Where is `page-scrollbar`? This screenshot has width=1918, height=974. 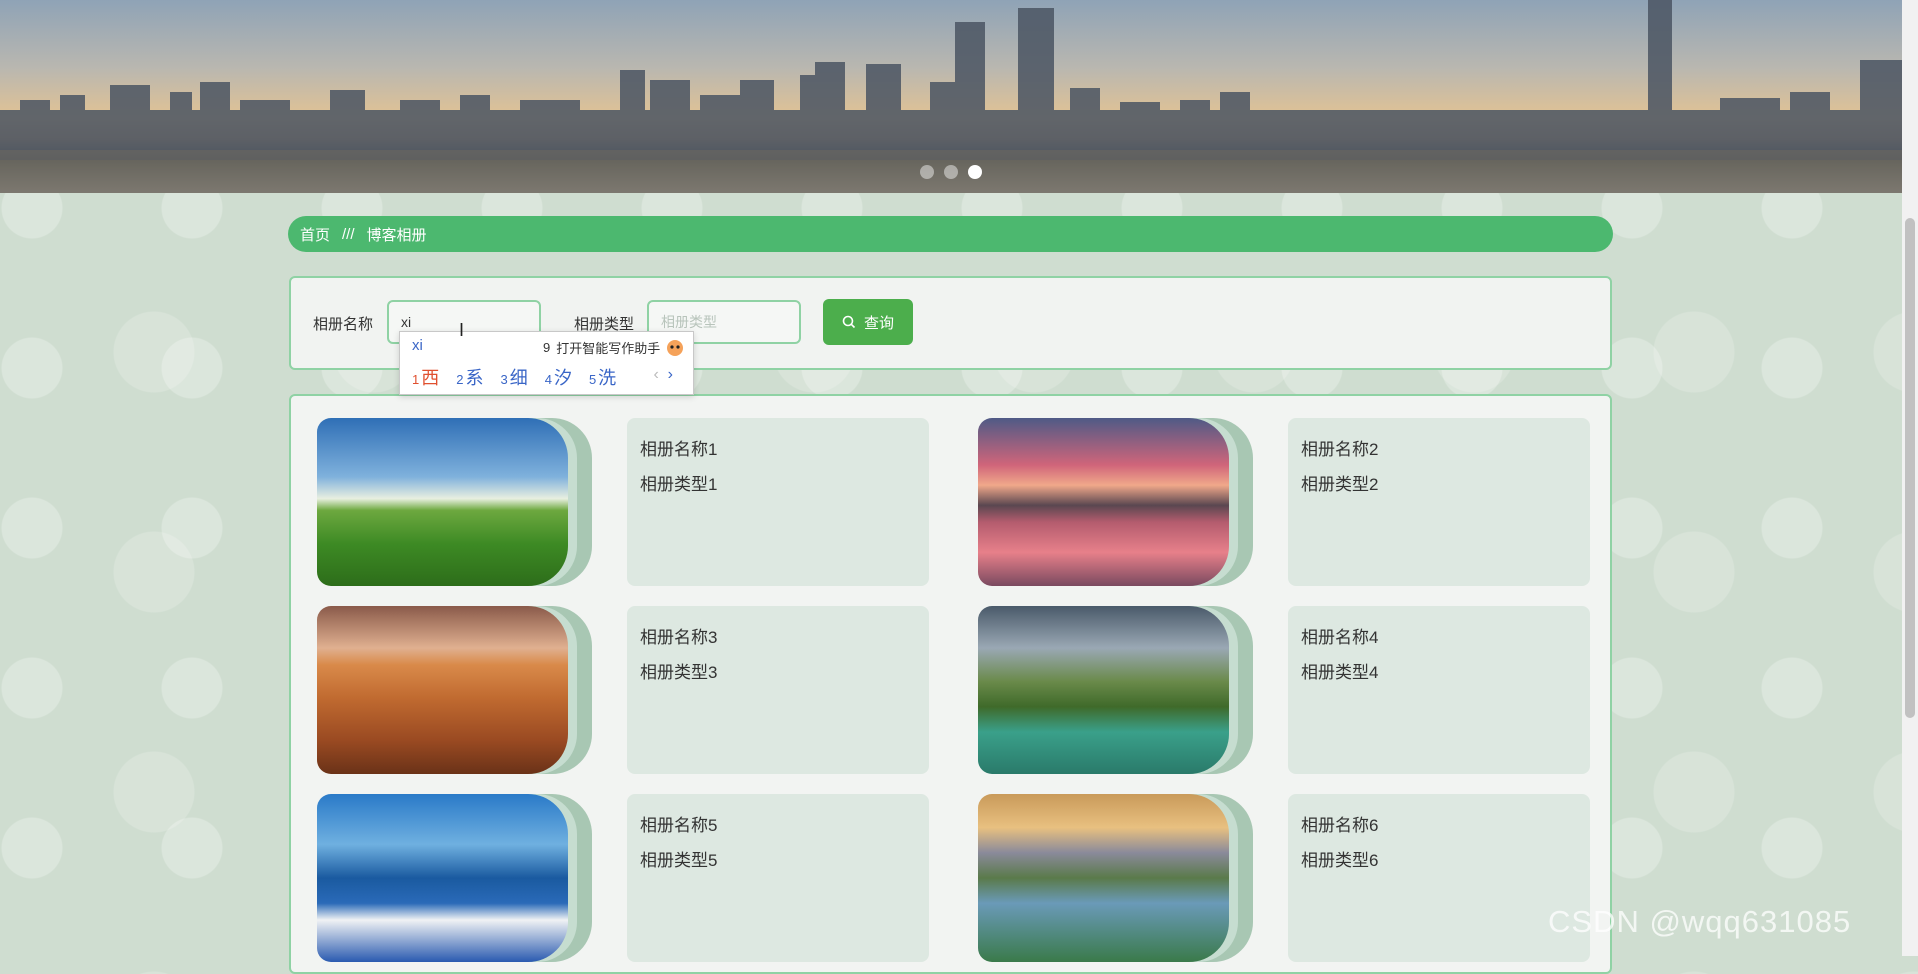 page-scrollbar is located at coordinates (1910, 478).